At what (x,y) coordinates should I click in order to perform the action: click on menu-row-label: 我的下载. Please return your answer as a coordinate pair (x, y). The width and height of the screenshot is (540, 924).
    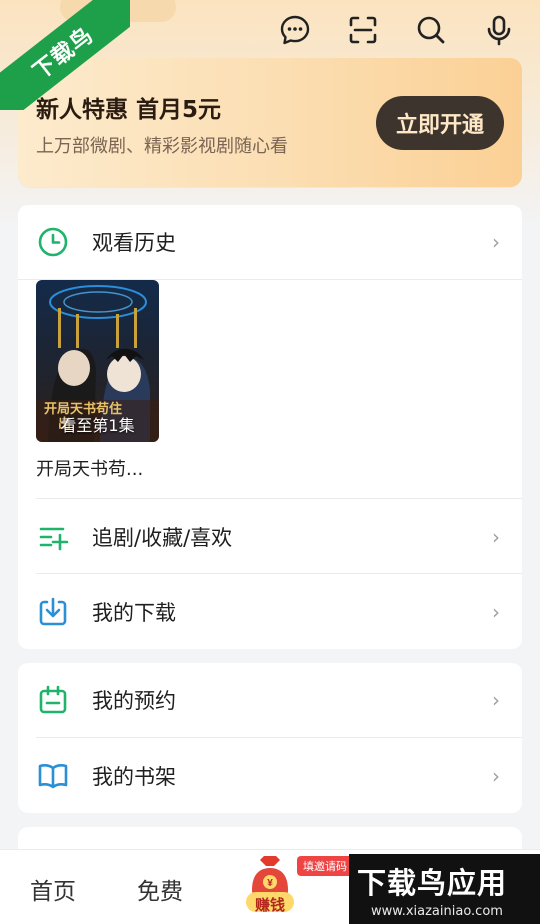
    Looking at the image, I should click on (134, 613).